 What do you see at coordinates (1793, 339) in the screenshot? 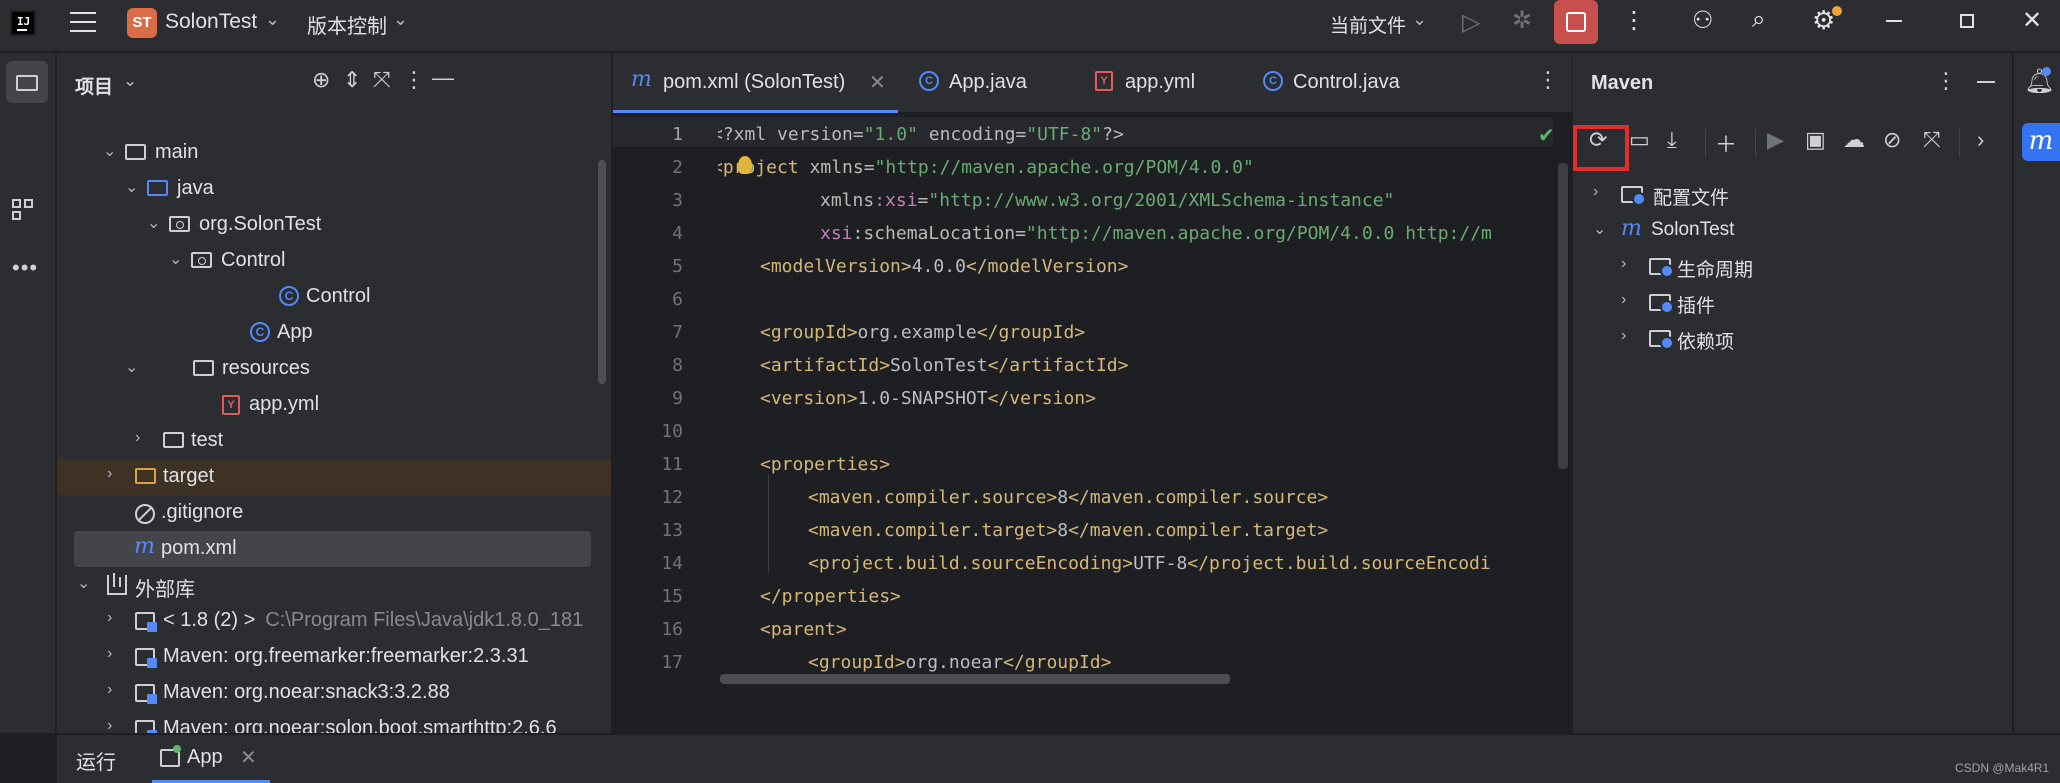
I see `maven-tree-item: › 依赖项` at bounding box center [1793, 339].